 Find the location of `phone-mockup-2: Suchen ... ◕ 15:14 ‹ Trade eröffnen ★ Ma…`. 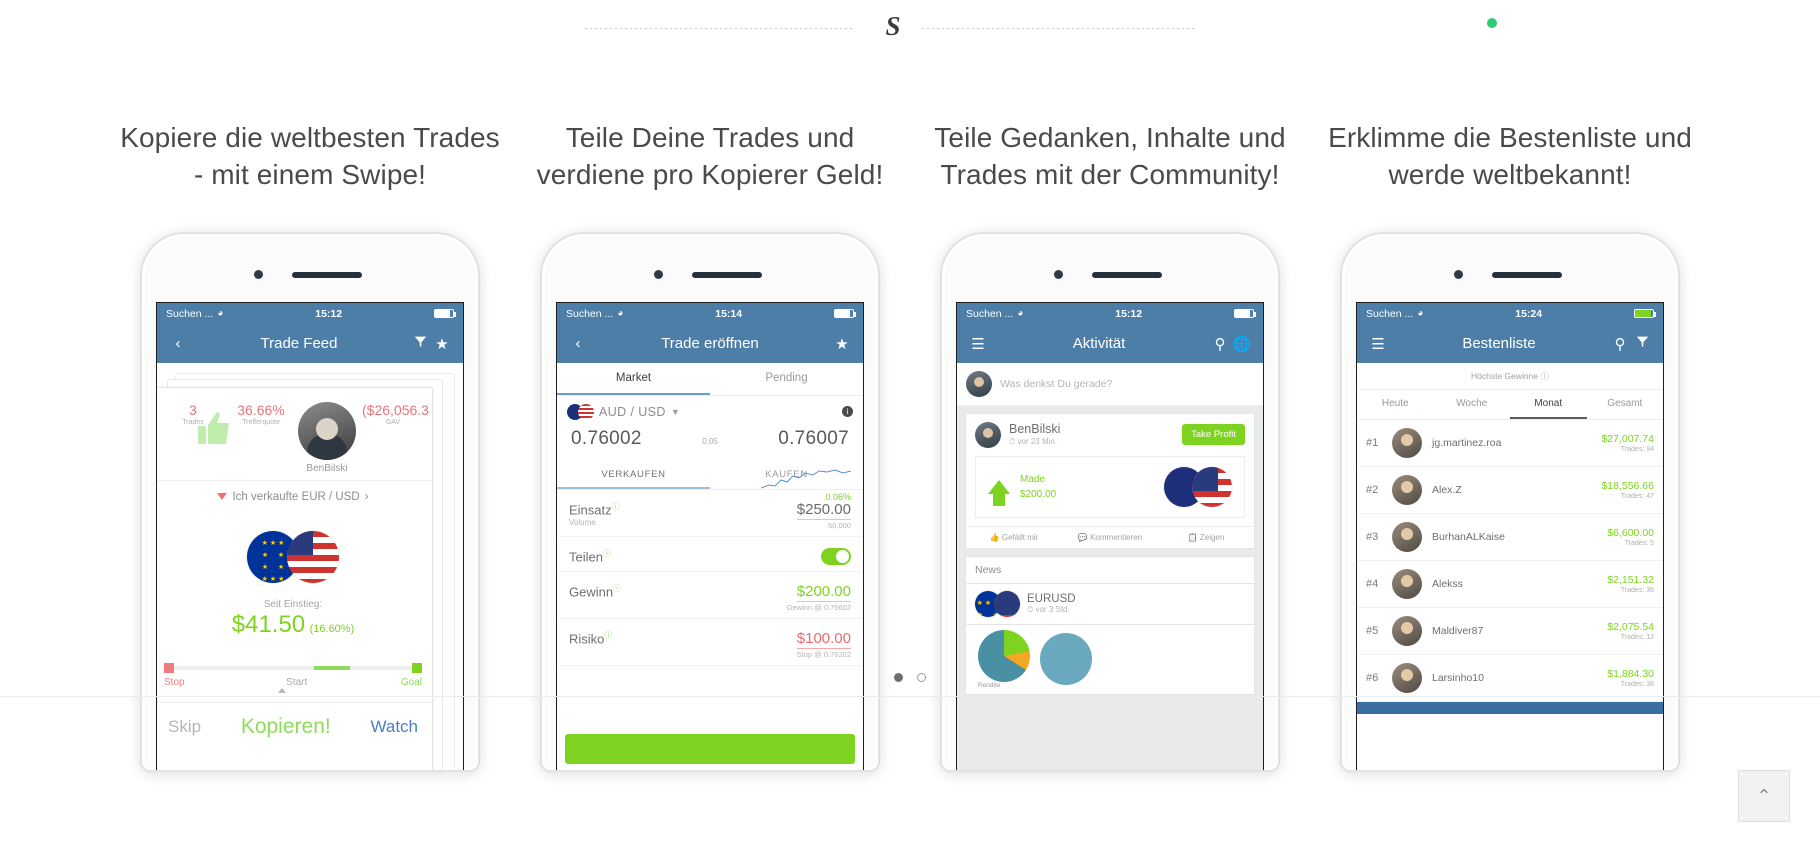

phone-mockup-2: Suchen ... ◕ 15:14 ‹ Trade eröffnen ★ Ma… is located at coordinates (710, 501).